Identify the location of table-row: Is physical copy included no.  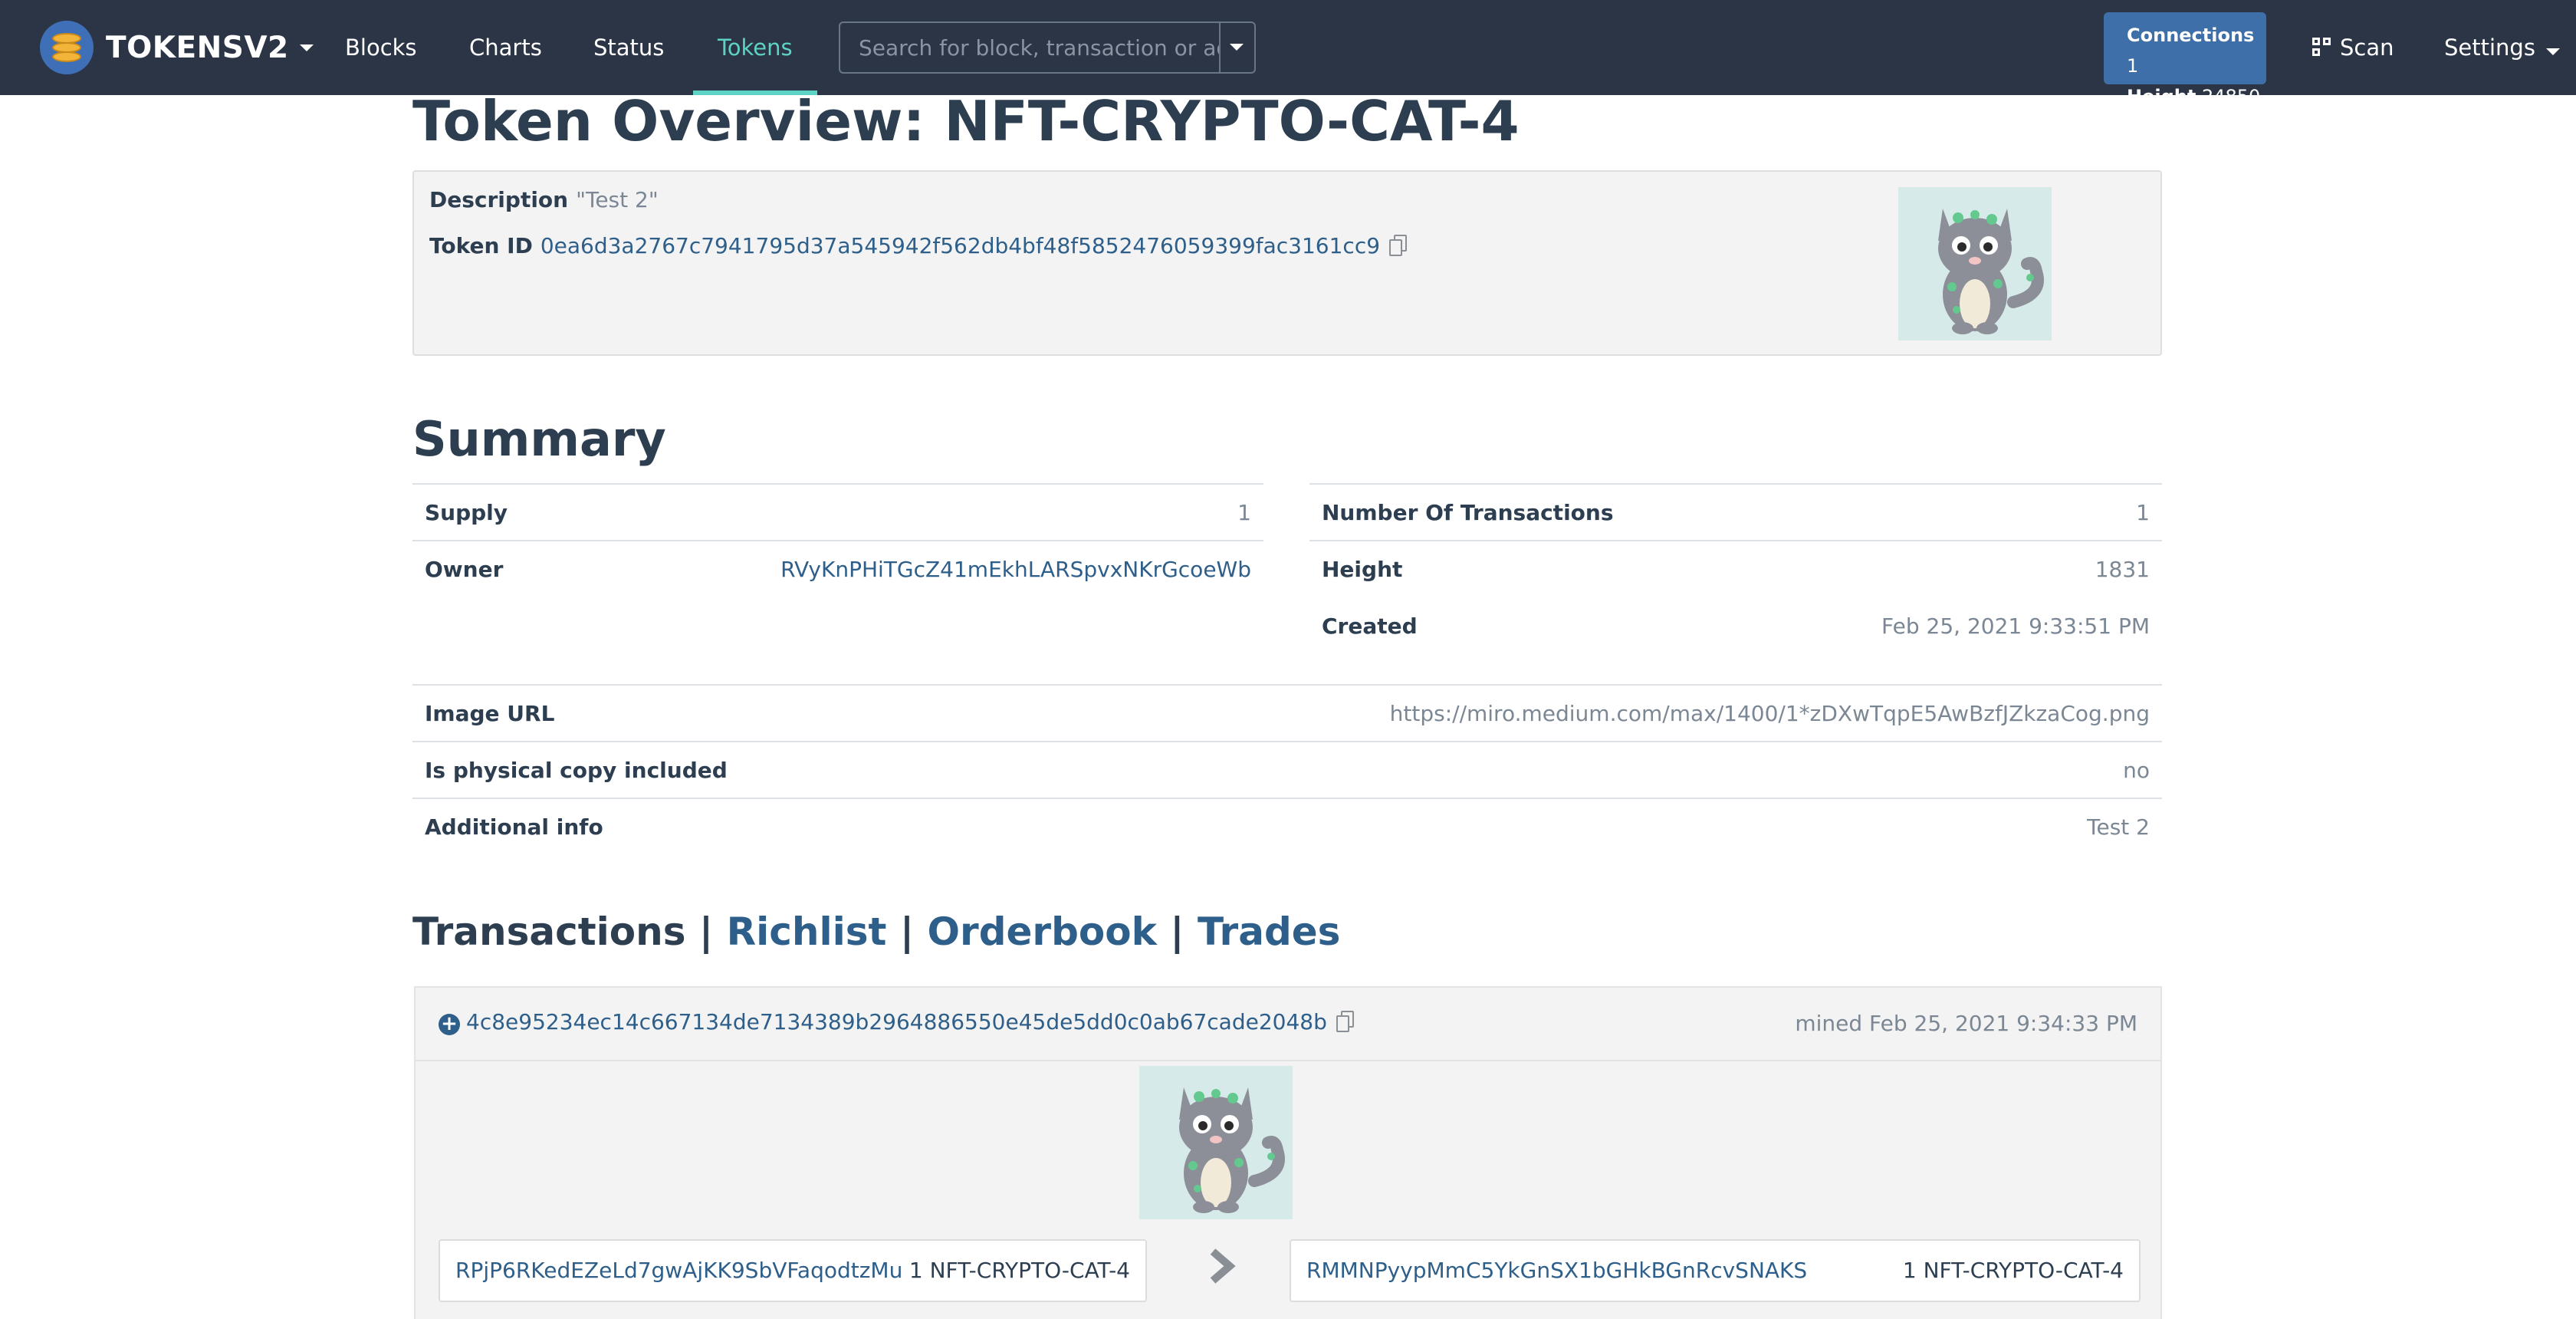
(1287, 769).